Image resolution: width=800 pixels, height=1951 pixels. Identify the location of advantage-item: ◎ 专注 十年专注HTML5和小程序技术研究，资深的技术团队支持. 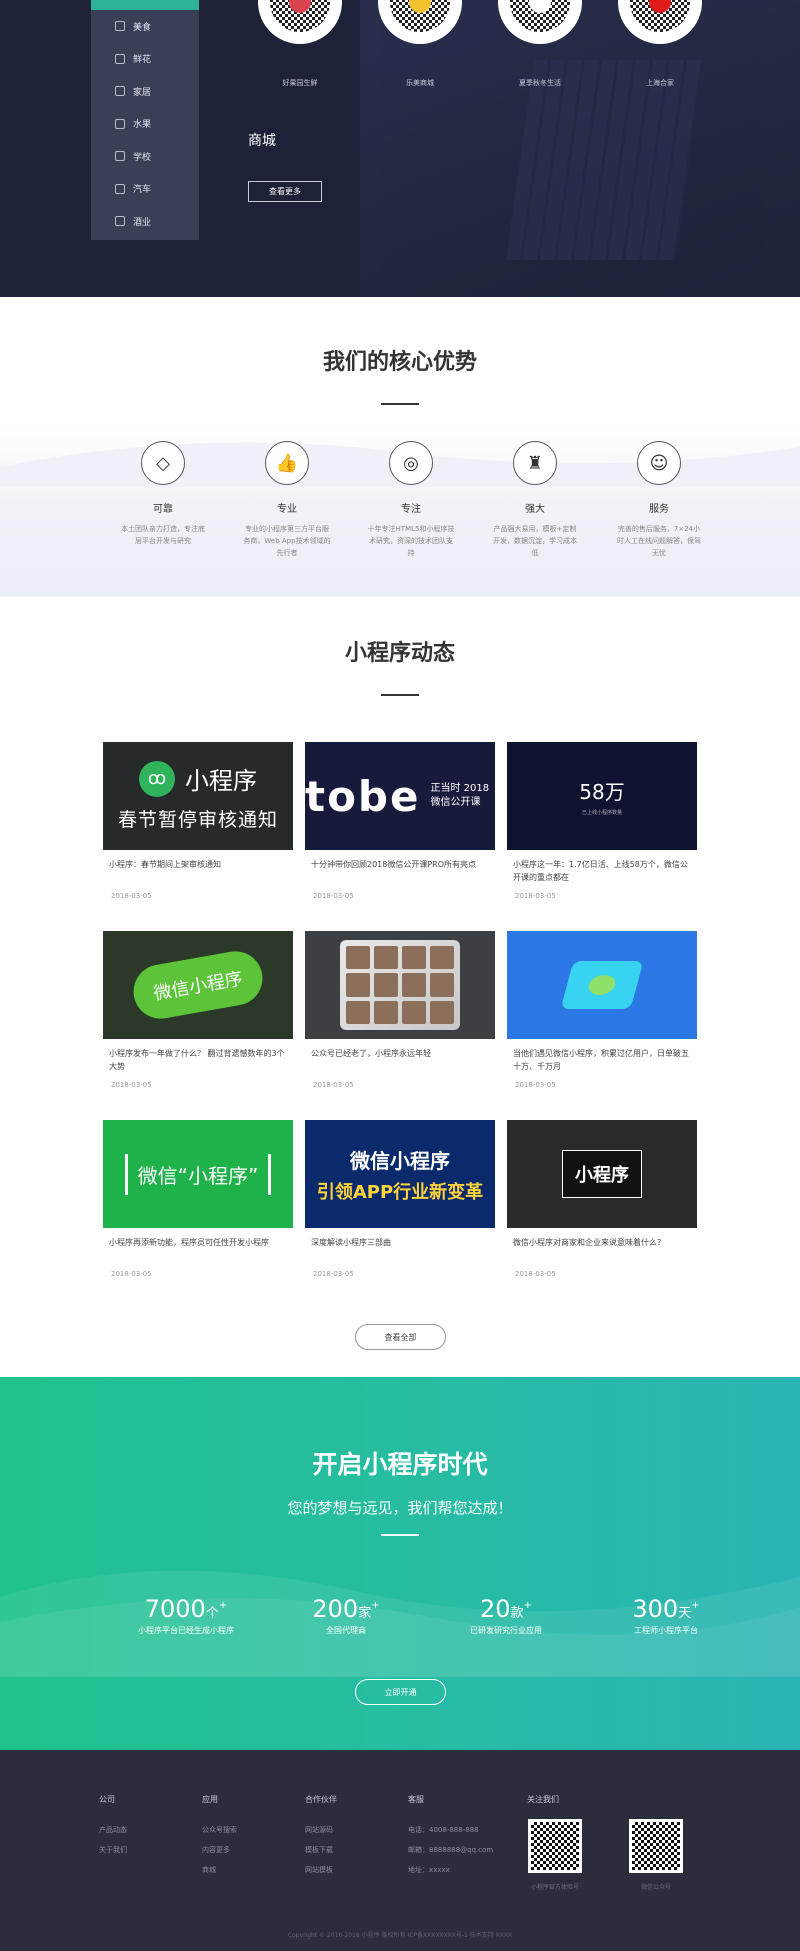
(411, 500).